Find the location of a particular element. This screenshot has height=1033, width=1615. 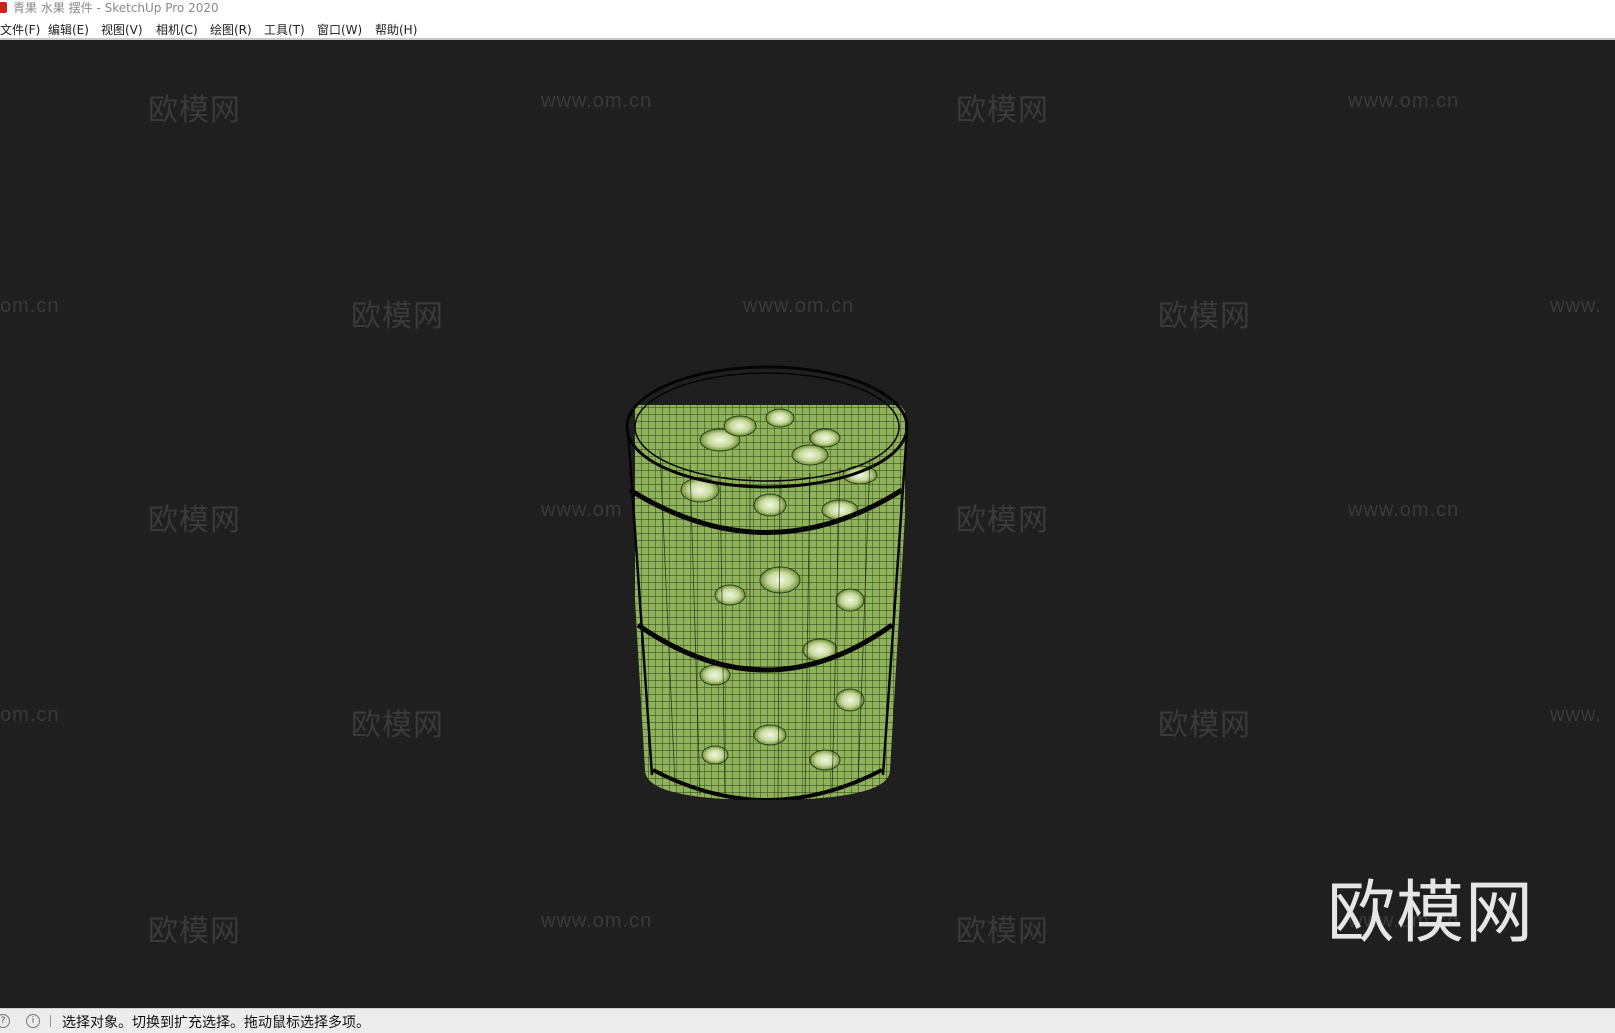

menu-file: 文件(F) is located at coordinates (20, 29).